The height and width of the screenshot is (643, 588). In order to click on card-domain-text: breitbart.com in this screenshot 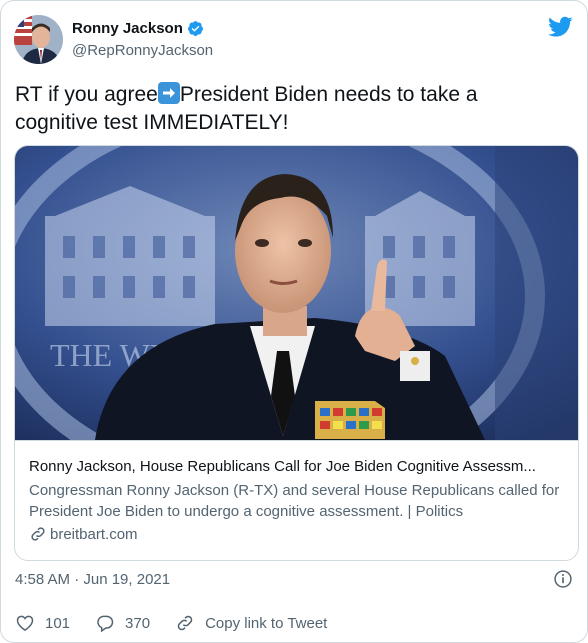, I will do `click(94, 534)`.